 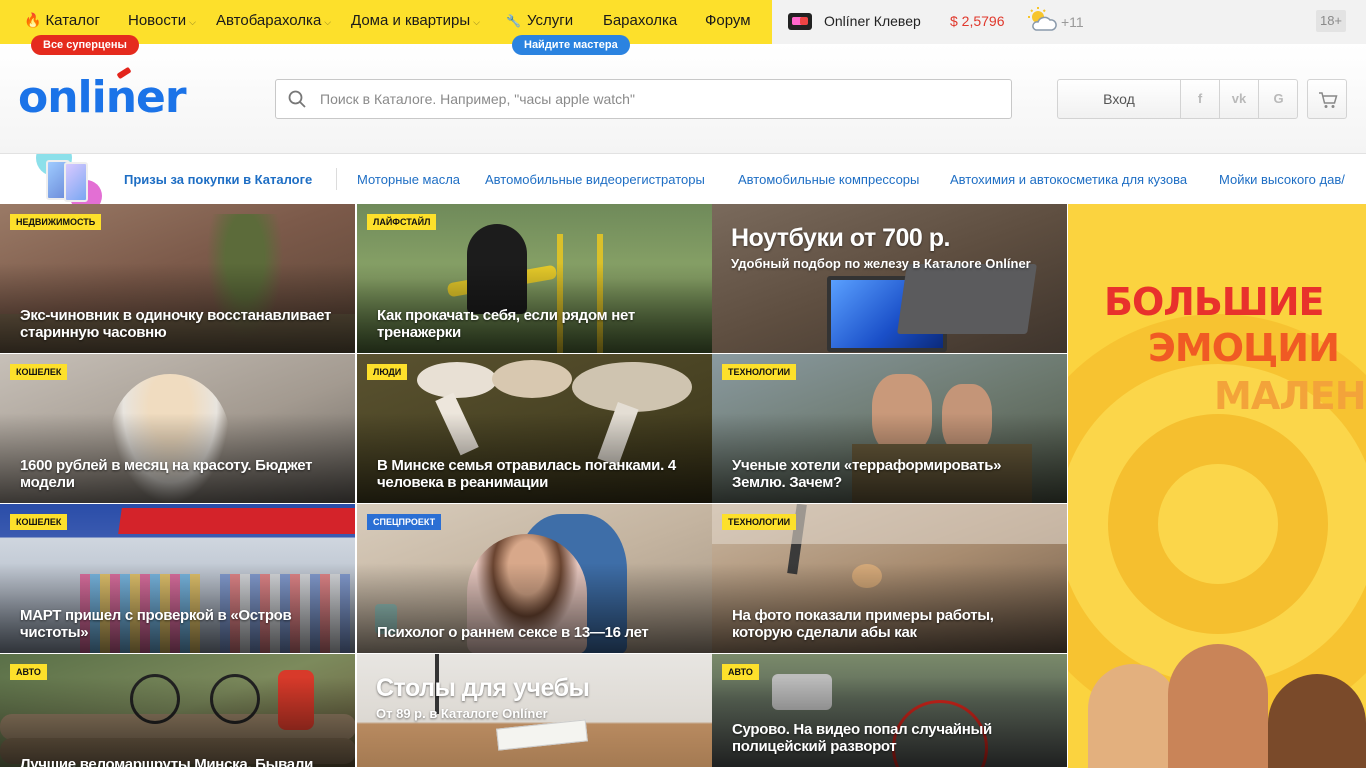 What do you see at coordinates (841, 238) in the screenshot?
I see `promo-title: Ноутбуки от 700 р.` at bounding box center [841, 238].